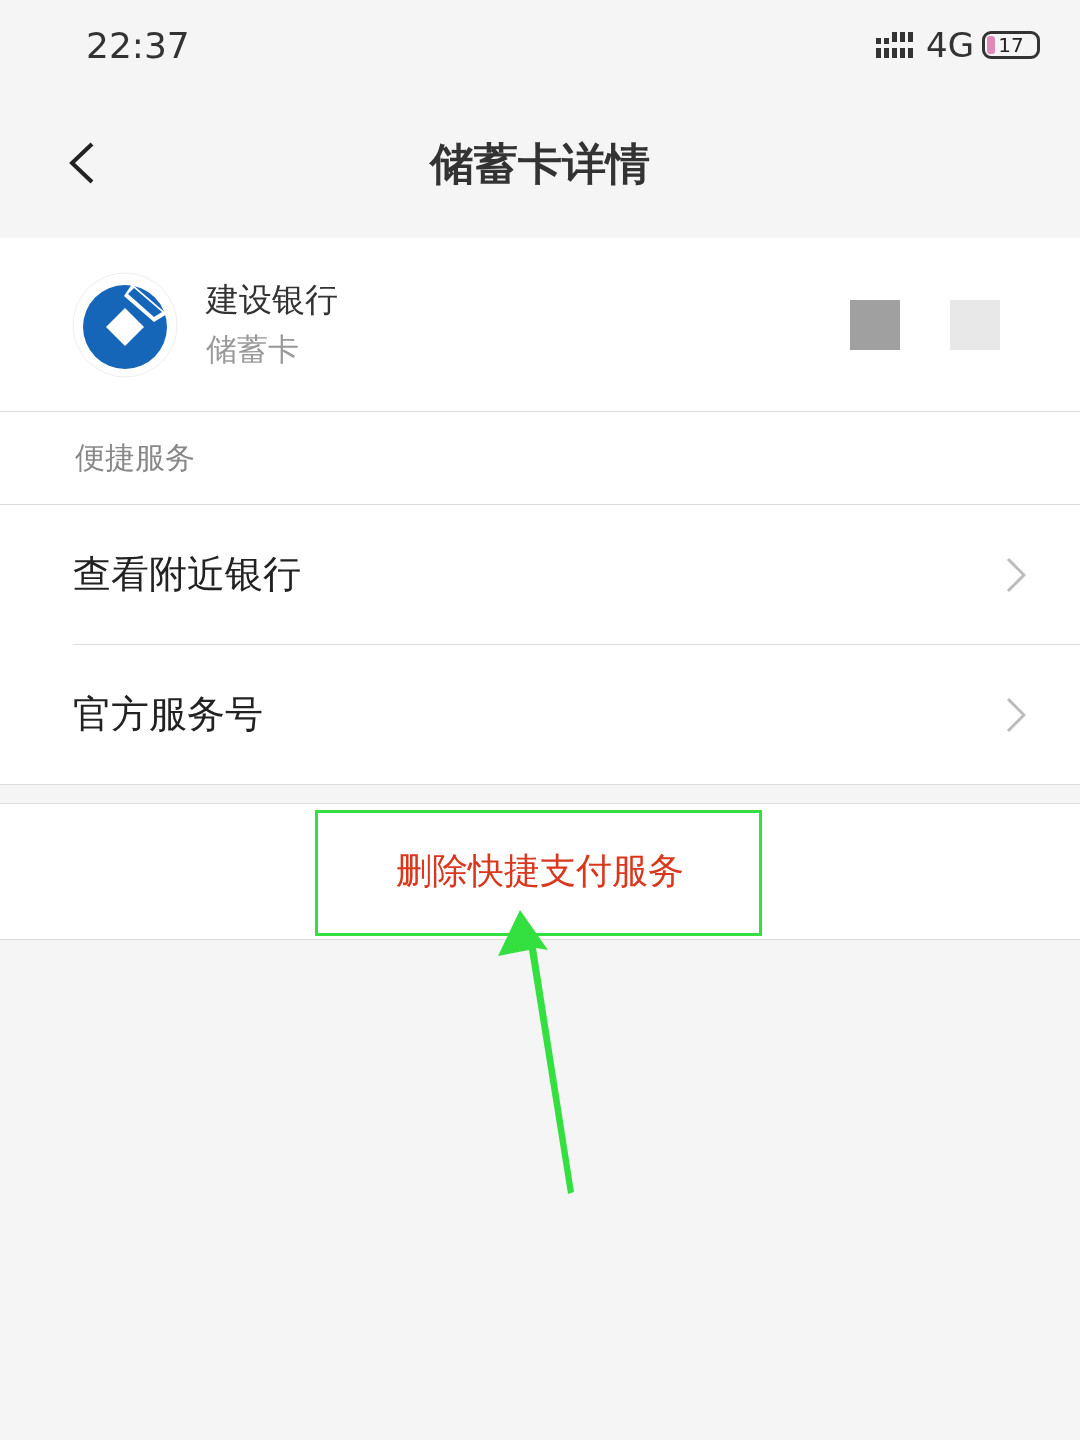 The height and width of the screenshot is (1440, 1080). What do you see at coordinates (138, 45) in the screenshot?
I see `status-time: 22:37` at bounding box center [138, 45].